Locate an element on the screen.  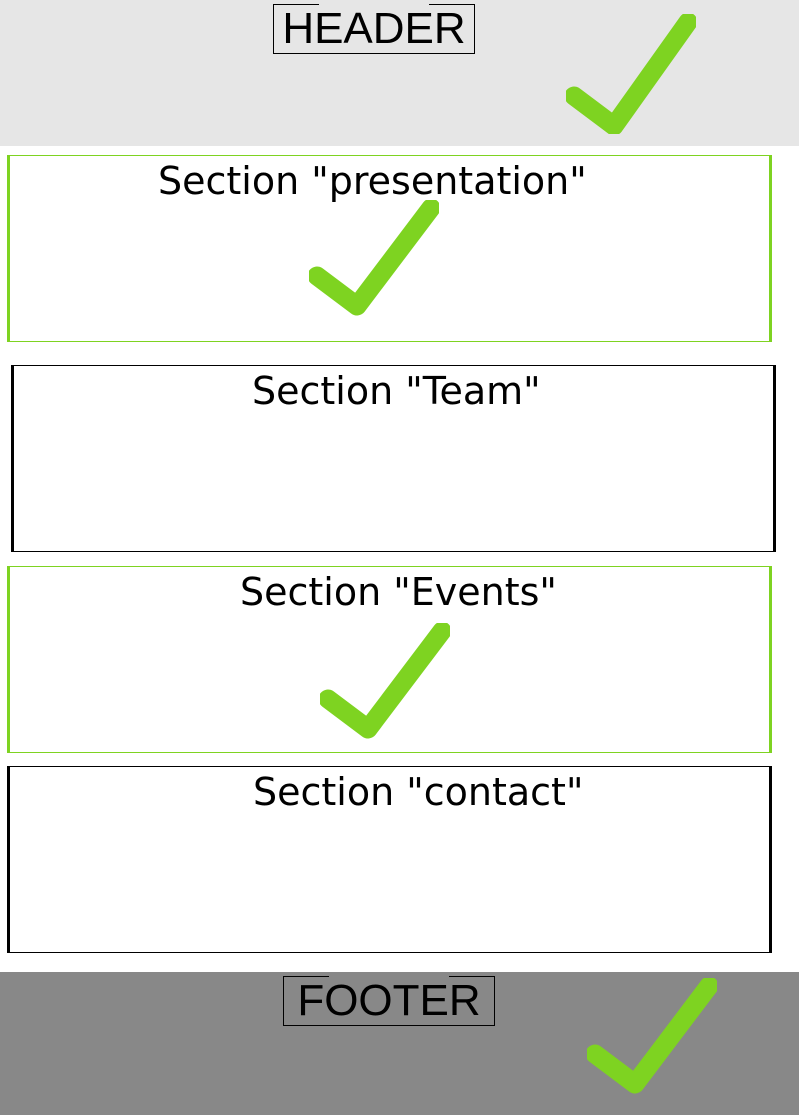
footer-checkmark-icon is located at coordinates (652, 1036).